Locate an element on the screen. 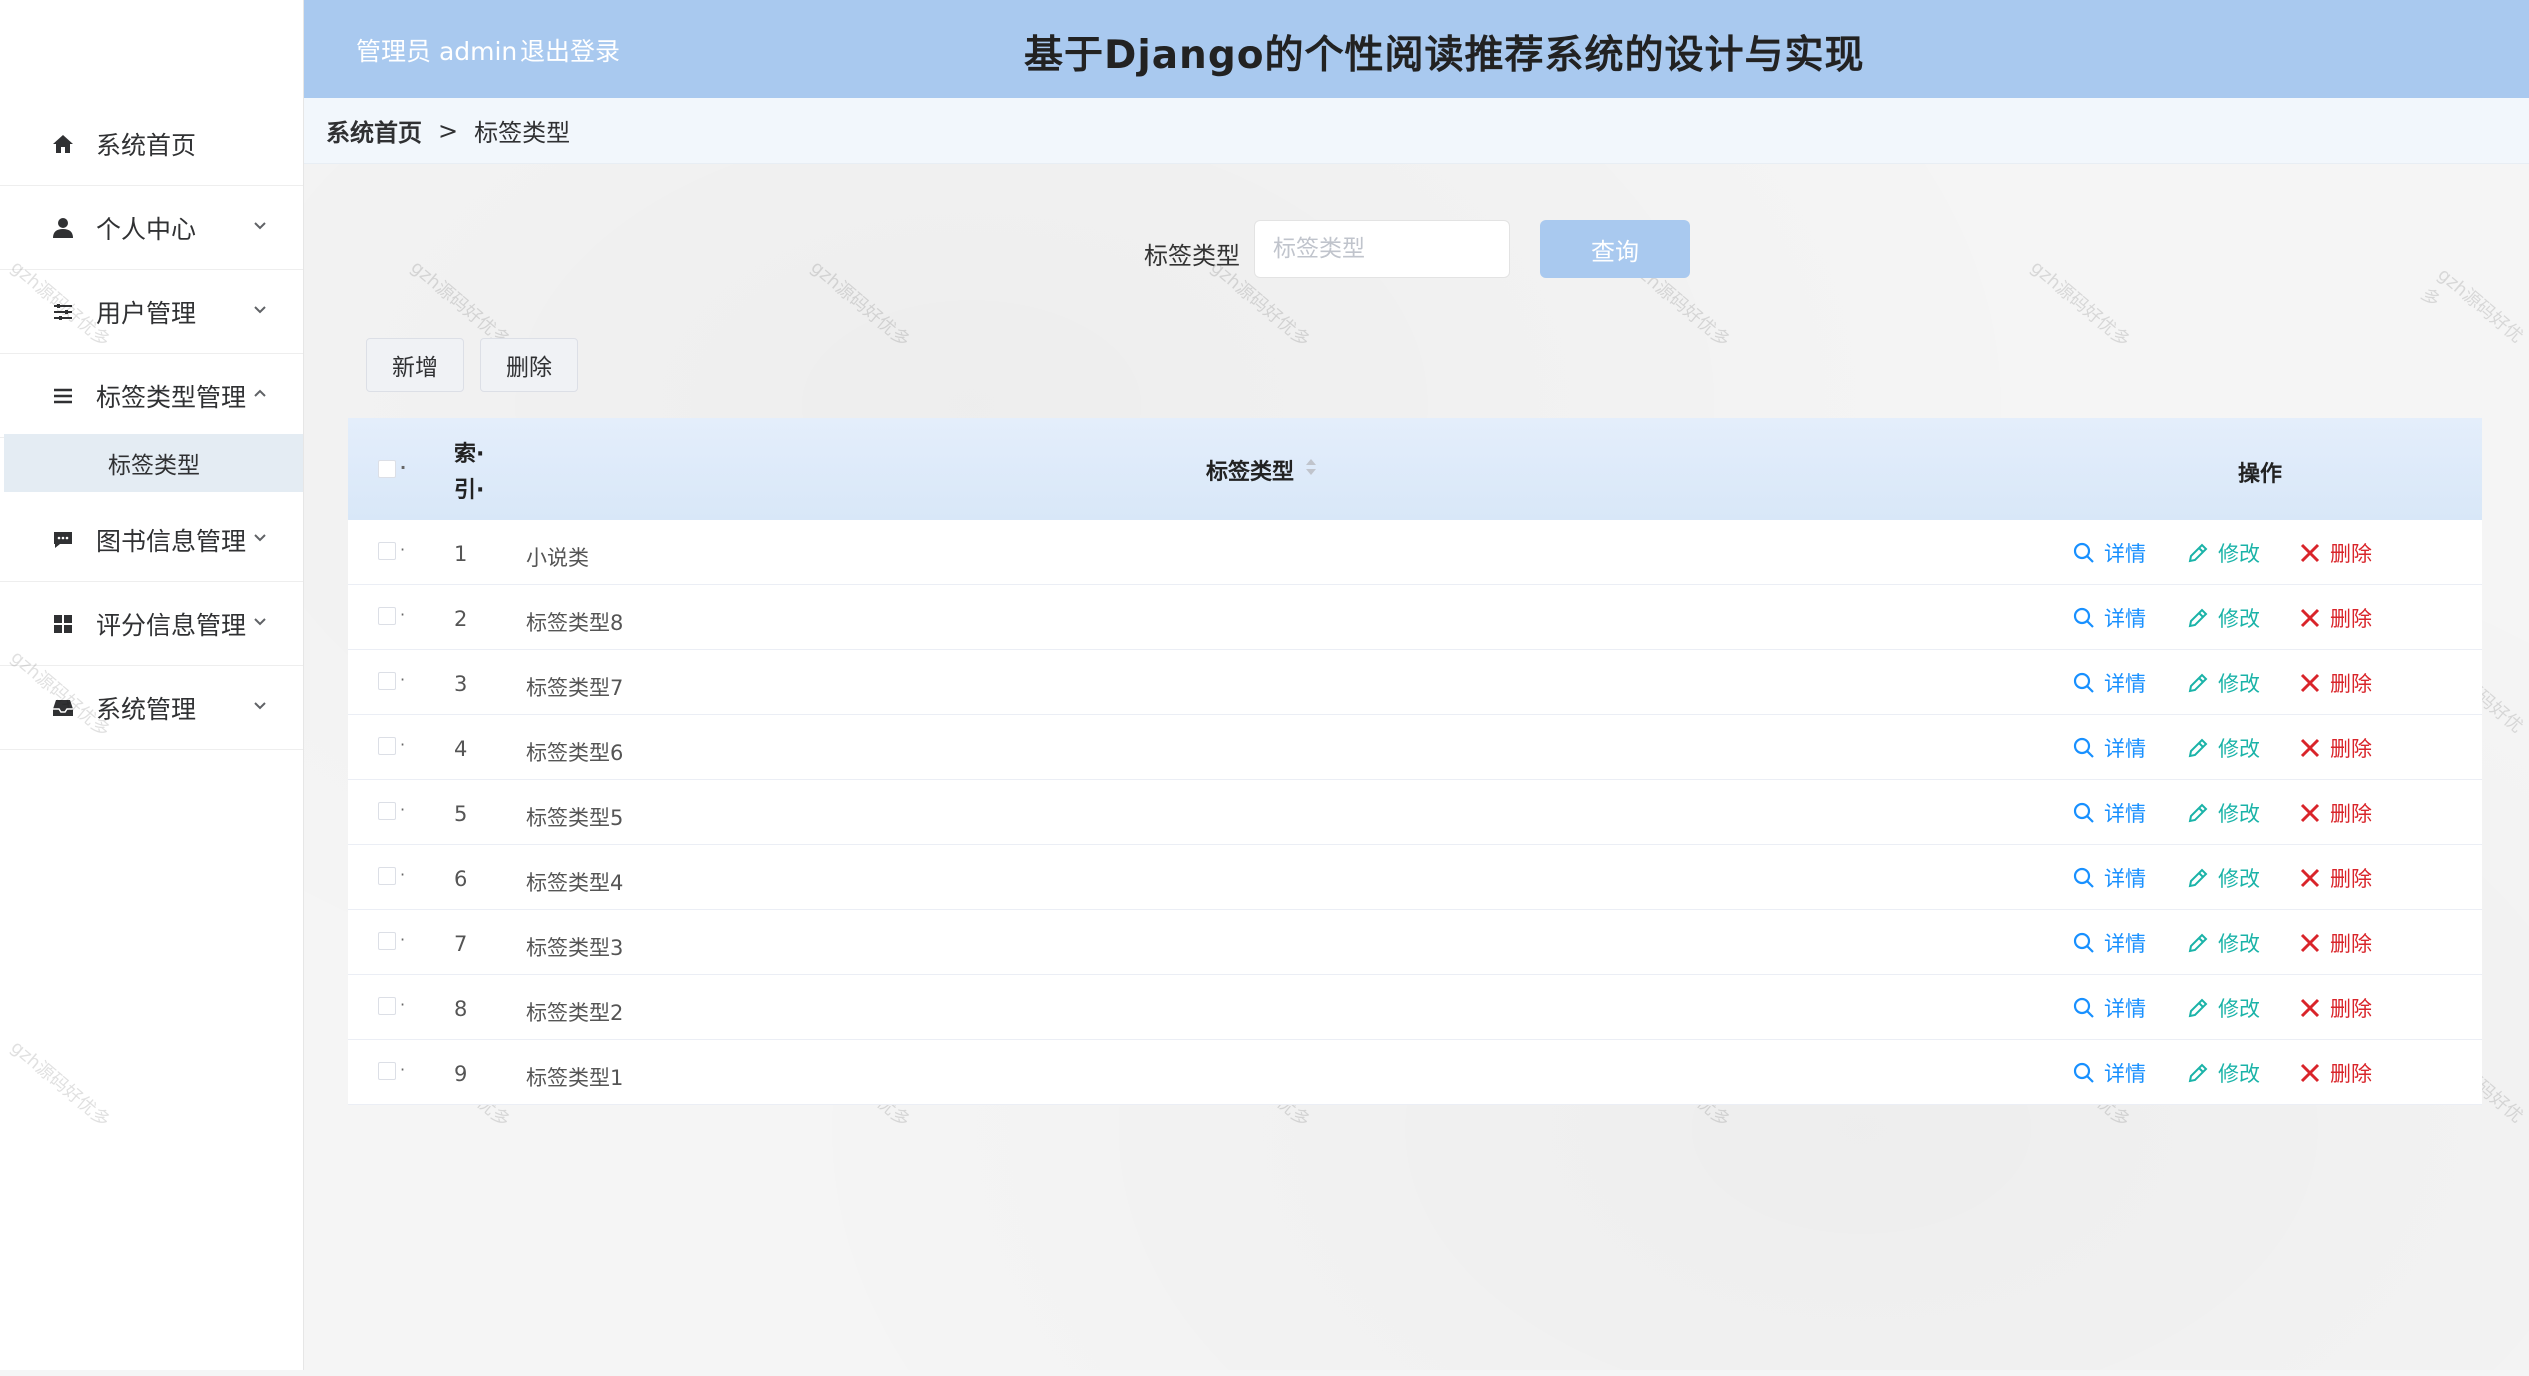 The height and width of the screenshot is (1376, 2529). table-row: · 5 标签类型5 详情 修改 删除 is located at coordinates (1415, 812).